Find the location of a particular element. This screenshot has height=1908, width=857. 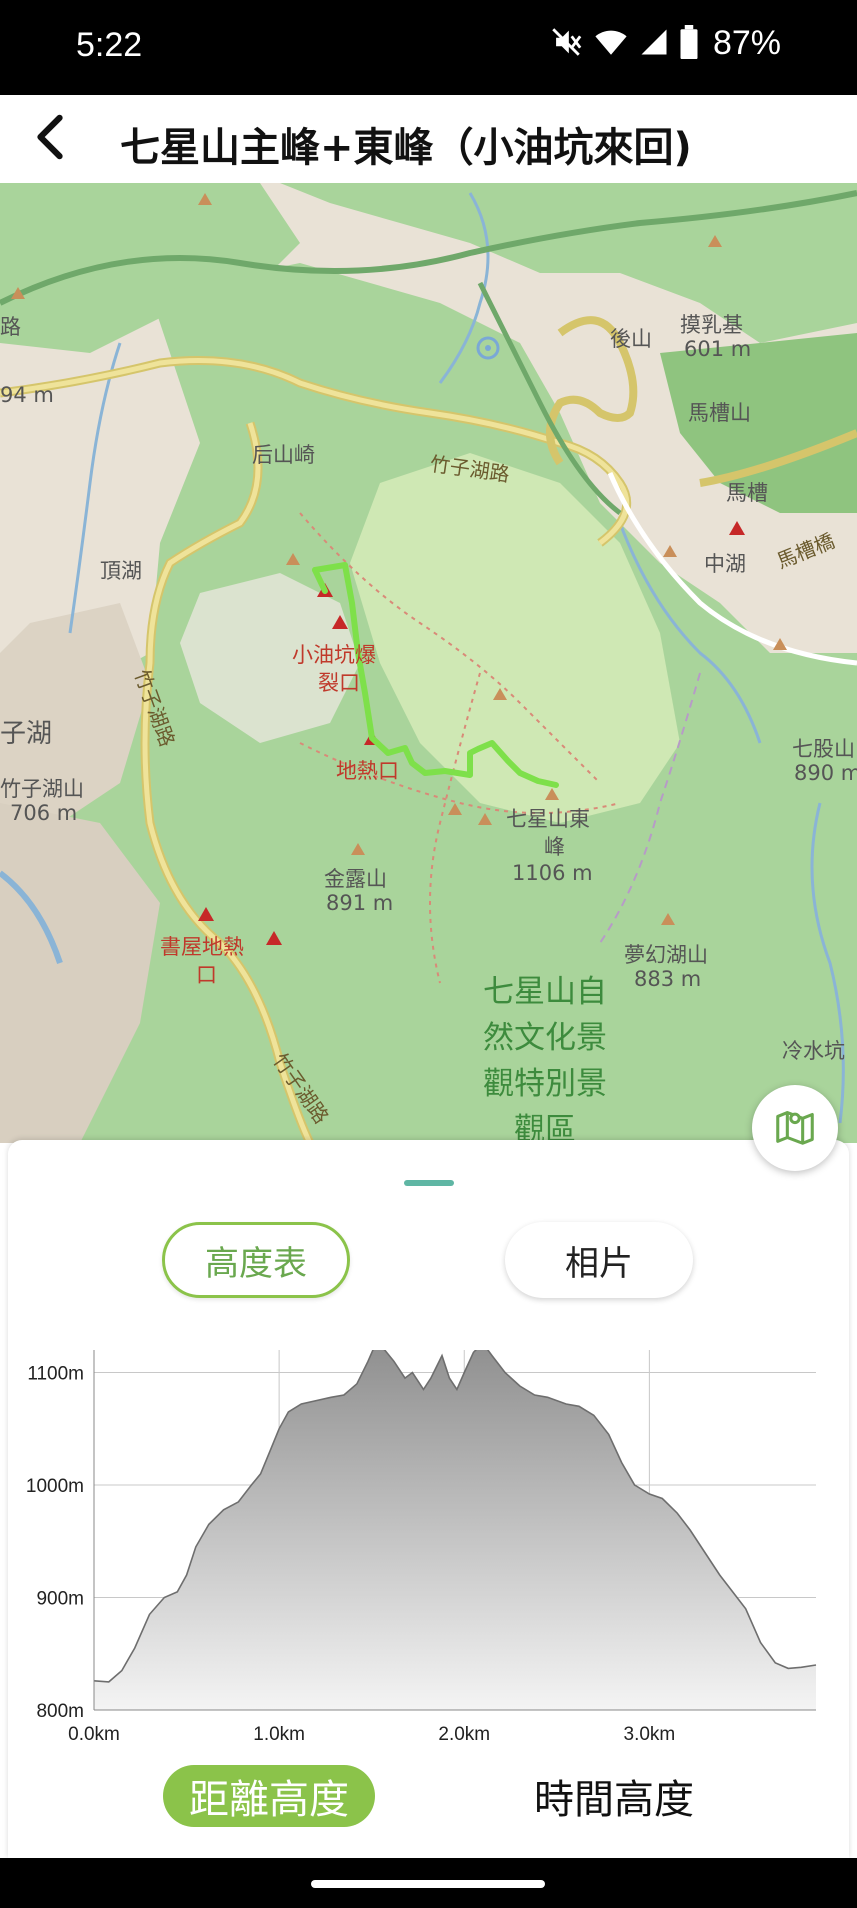

status-time: 5:22 is located at coordinates (109, 45).